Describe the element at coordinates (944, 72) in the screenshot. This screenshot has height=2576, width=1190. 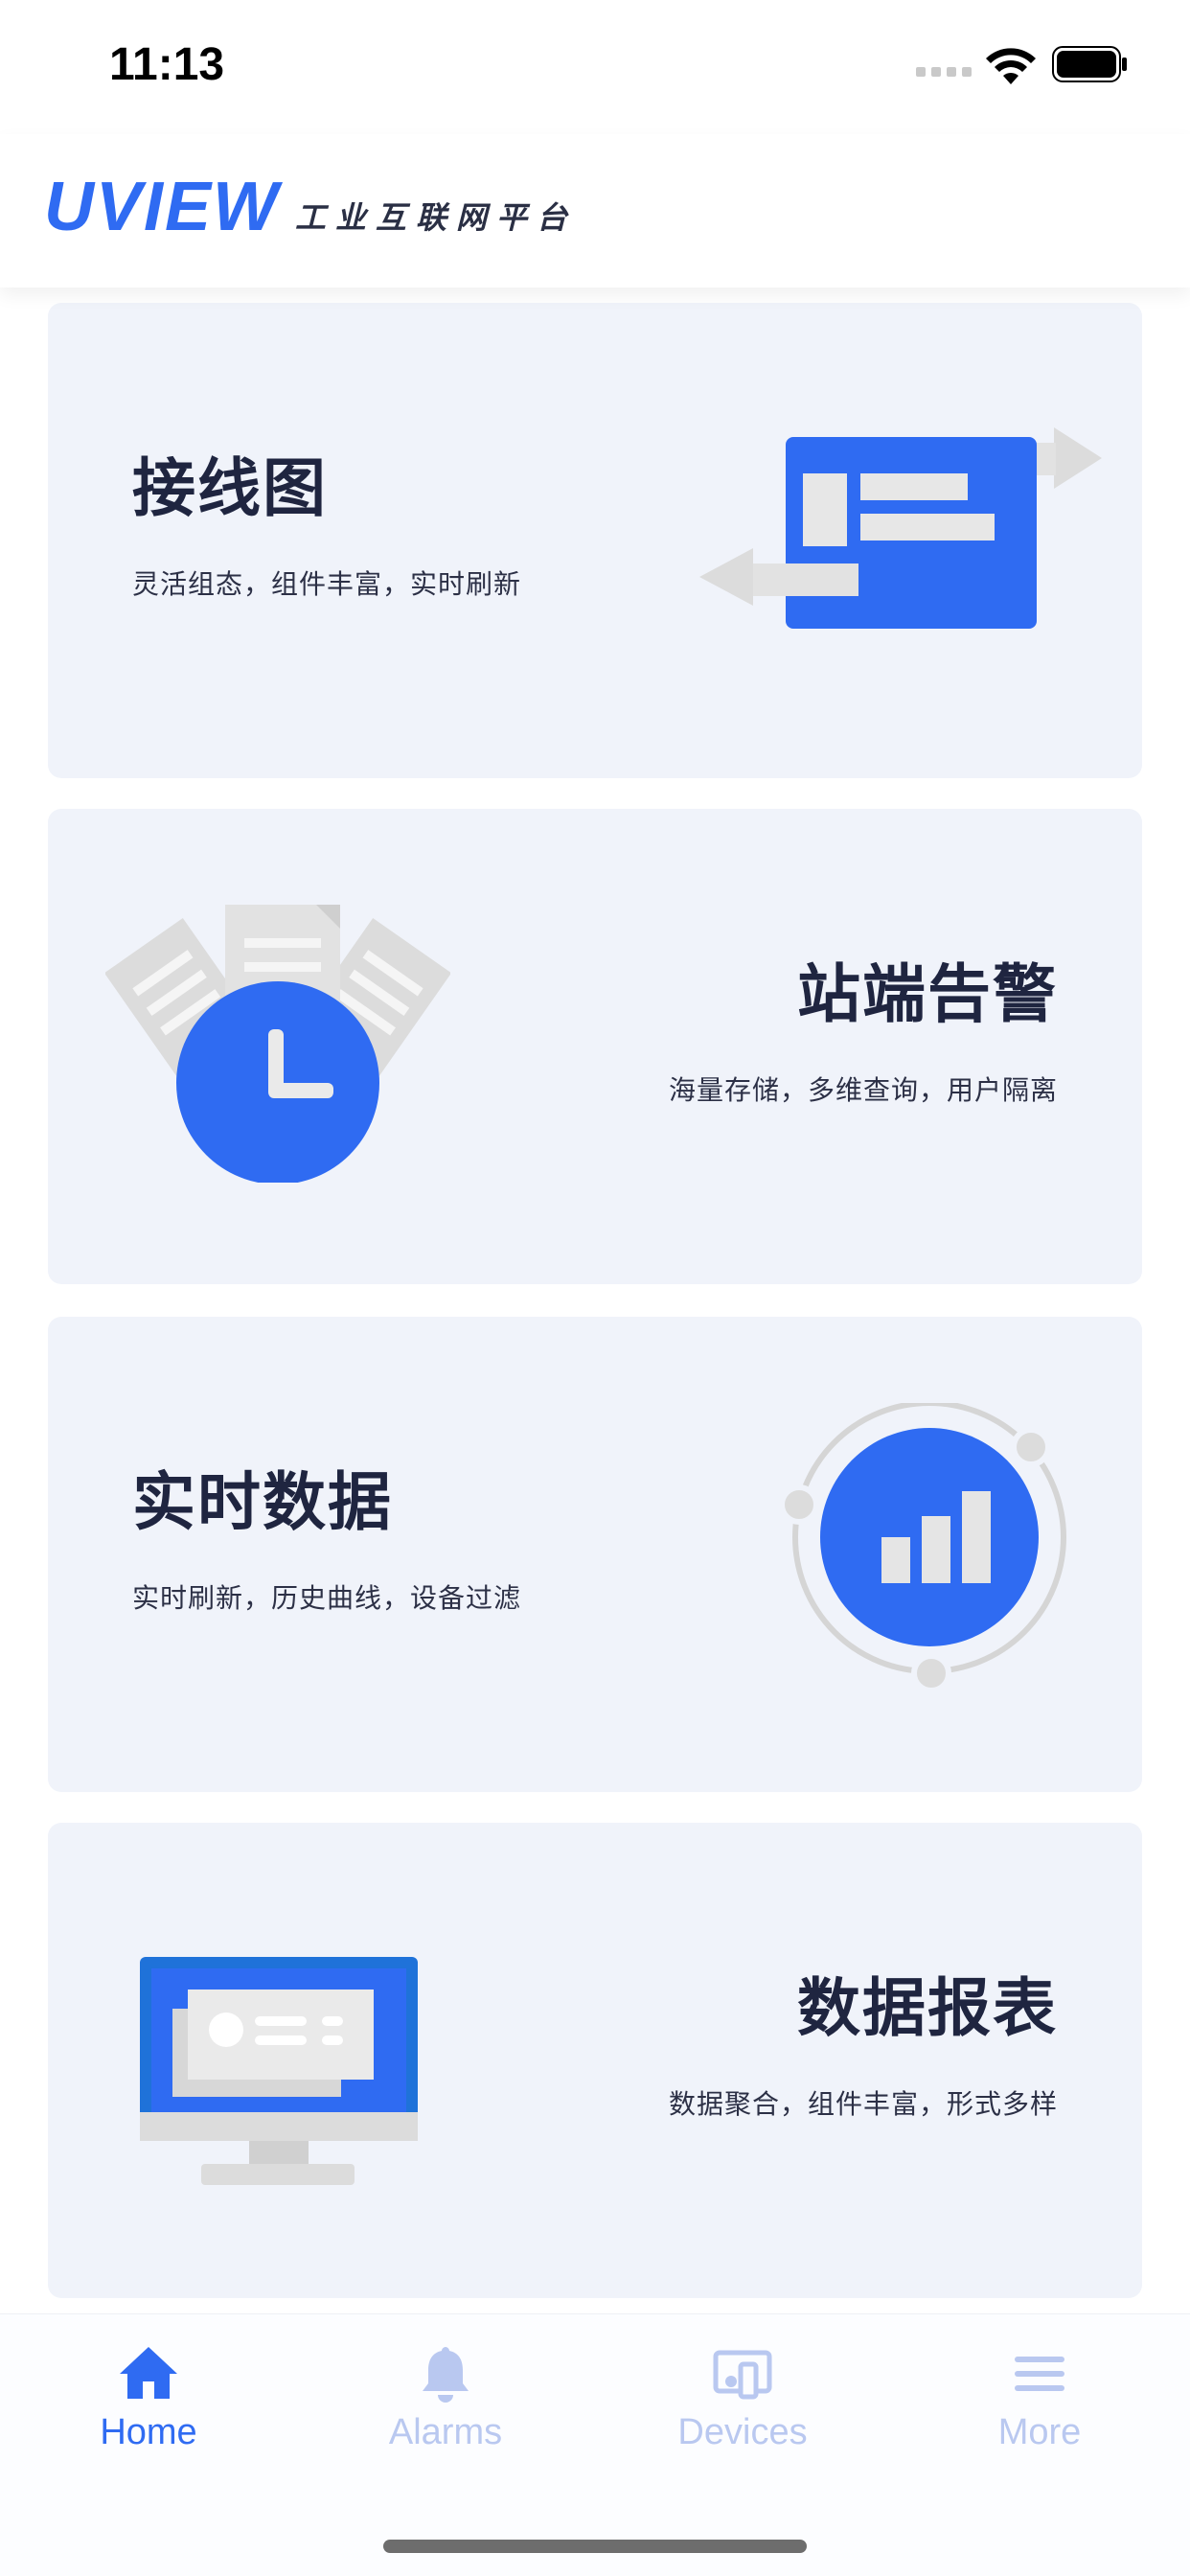
I see `signal-icon` at that location.